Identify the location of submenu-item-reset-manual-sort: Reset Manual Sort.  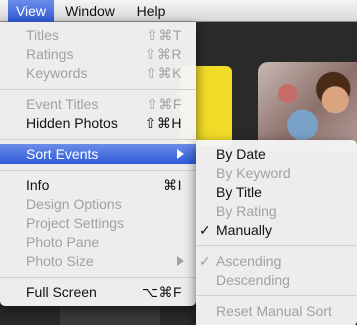
(276, 311).